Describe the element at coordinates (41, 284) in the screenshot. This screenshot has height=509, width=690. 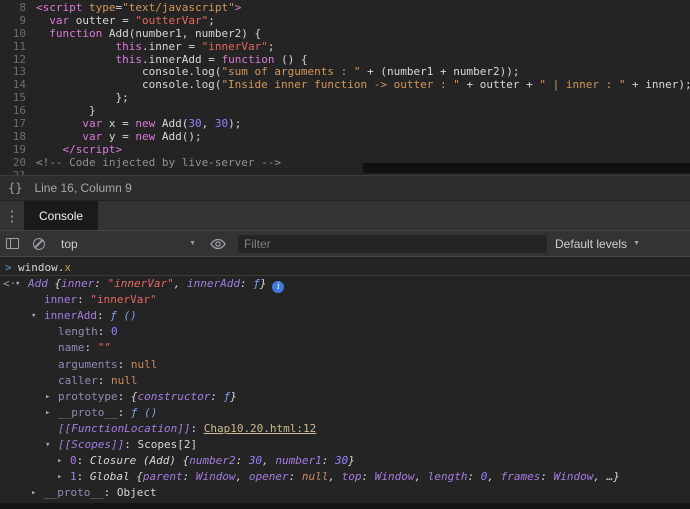
I see `console-text: Add` at that location.